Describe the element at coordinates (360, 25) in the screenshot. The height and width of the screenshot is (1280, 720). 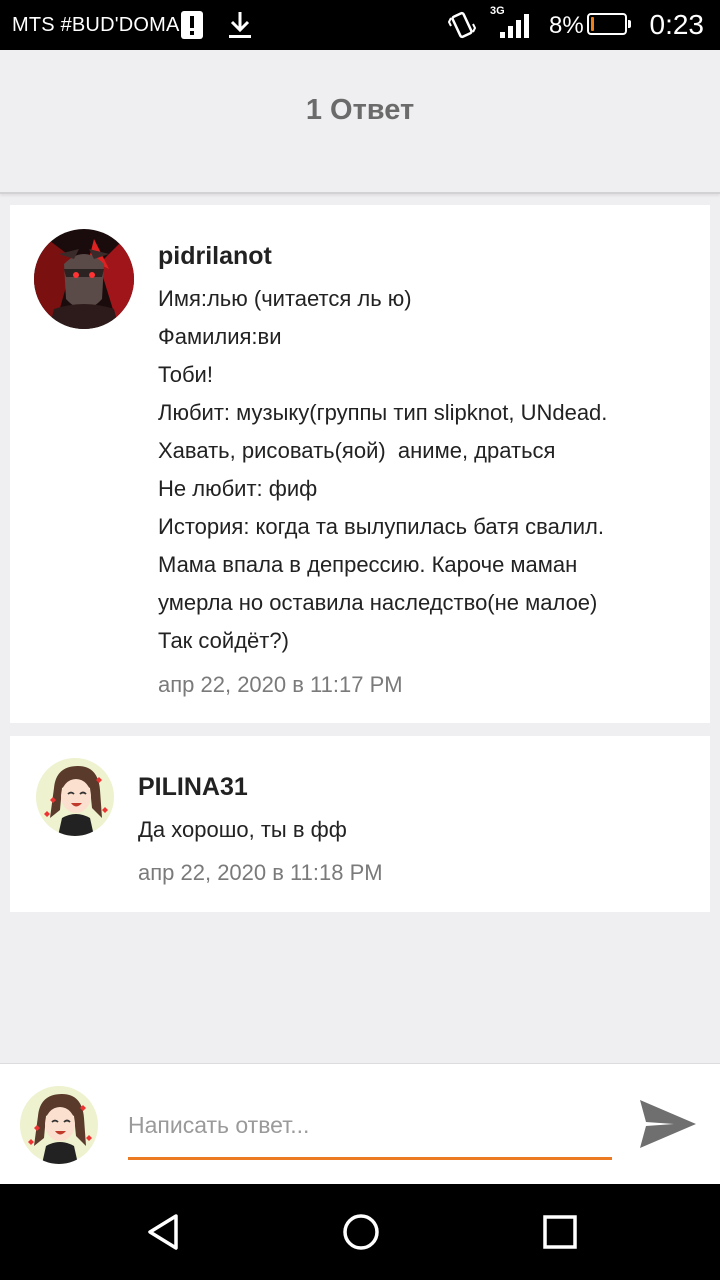
I see `status-bar: MTS #BUD'DOMA 3G 8% 0:23` at that location.